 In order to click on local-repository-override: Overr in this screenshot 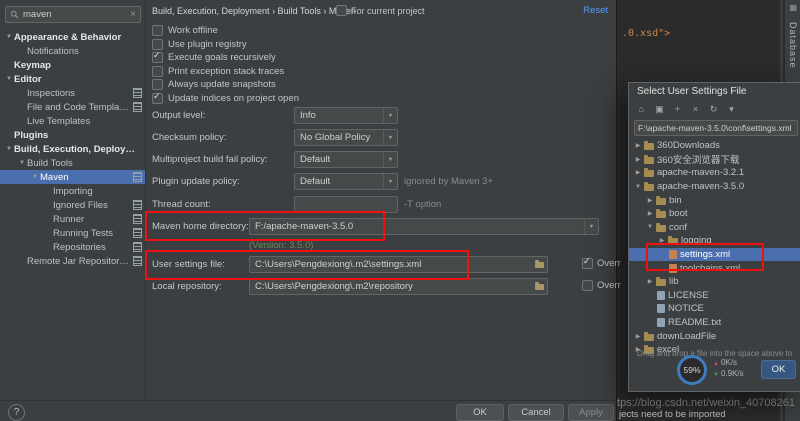, I will do `click(601, 285)`.